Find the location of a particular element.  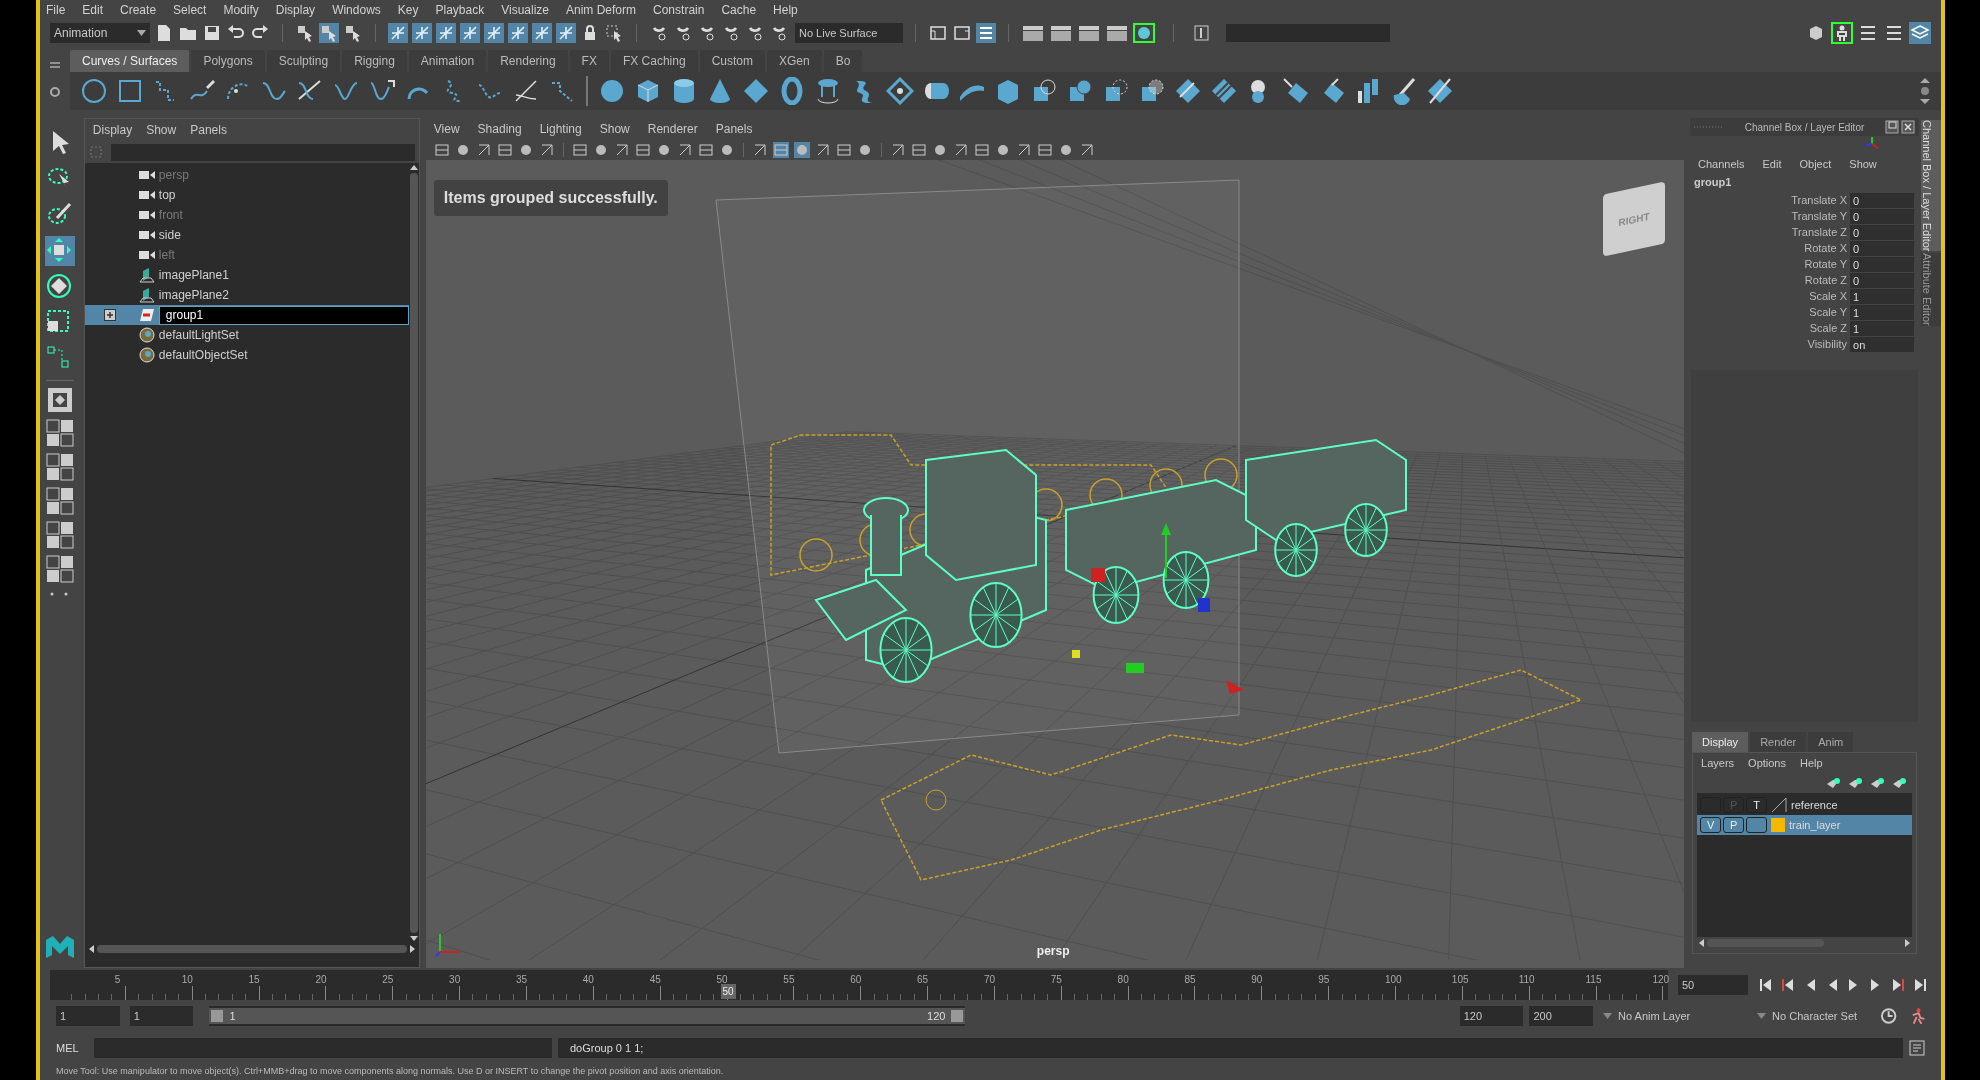

close-icon is located at coordinates (1908, 127).